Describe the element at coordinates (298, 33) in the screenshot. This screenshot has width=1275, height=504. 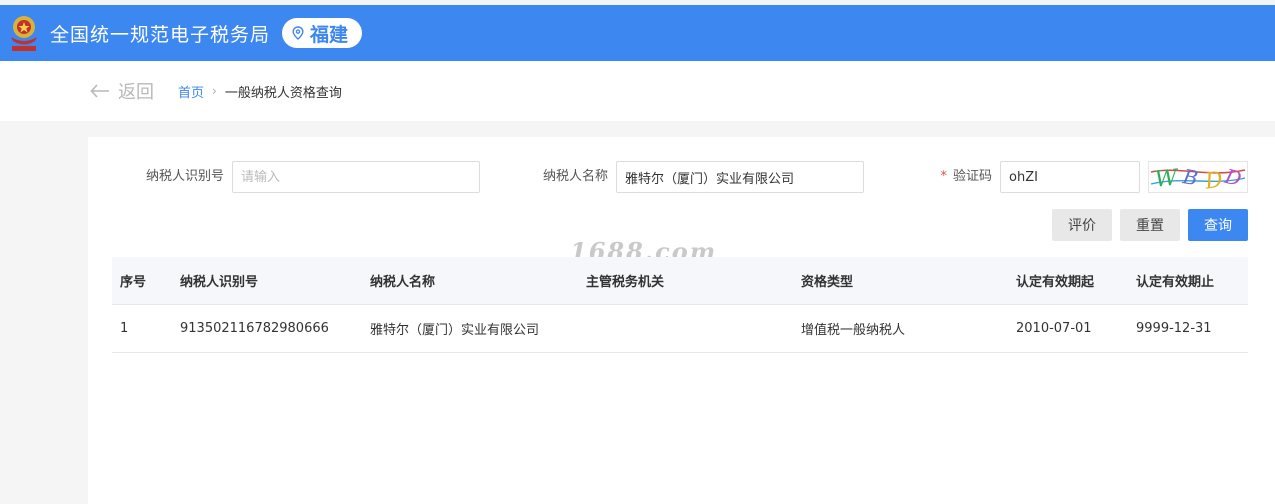
I see `location-pin-icon` at that location.